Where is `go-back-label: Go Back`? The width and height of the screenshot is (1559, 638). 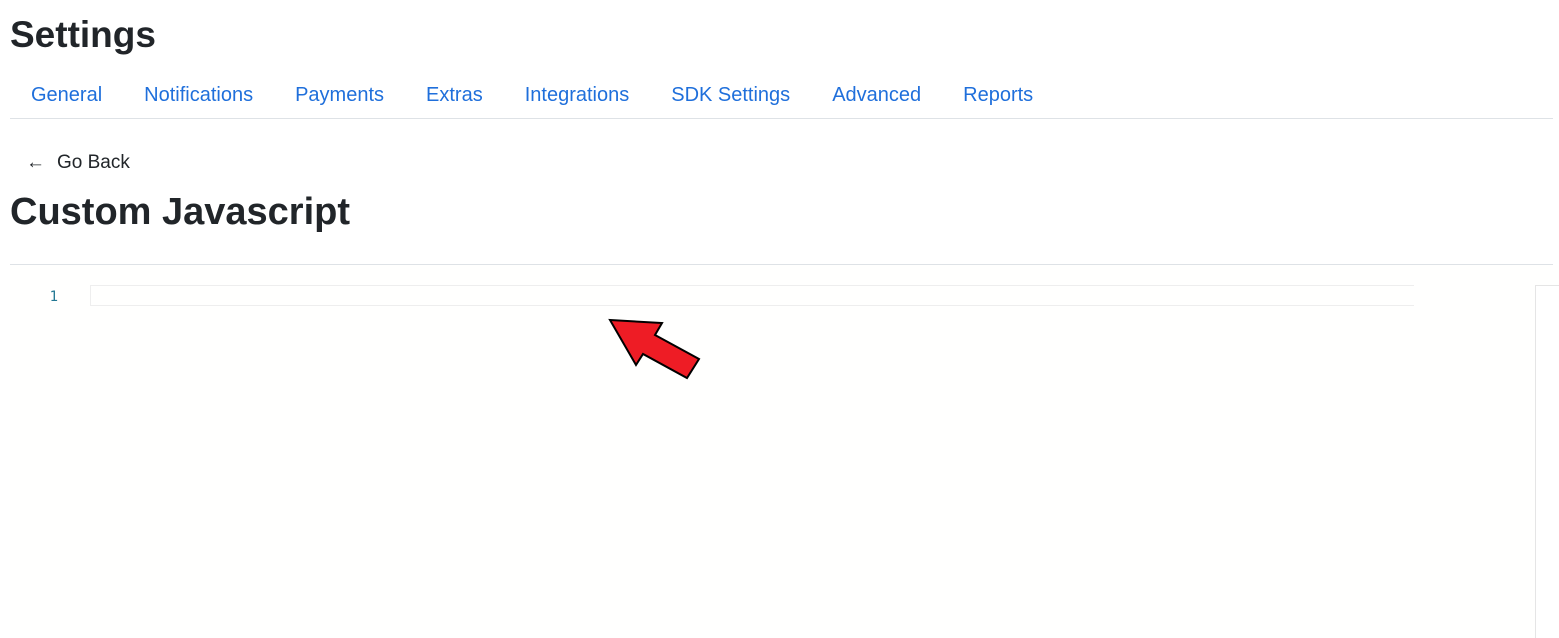
go-back-label: Go Back is located at coordinates (93, 162).